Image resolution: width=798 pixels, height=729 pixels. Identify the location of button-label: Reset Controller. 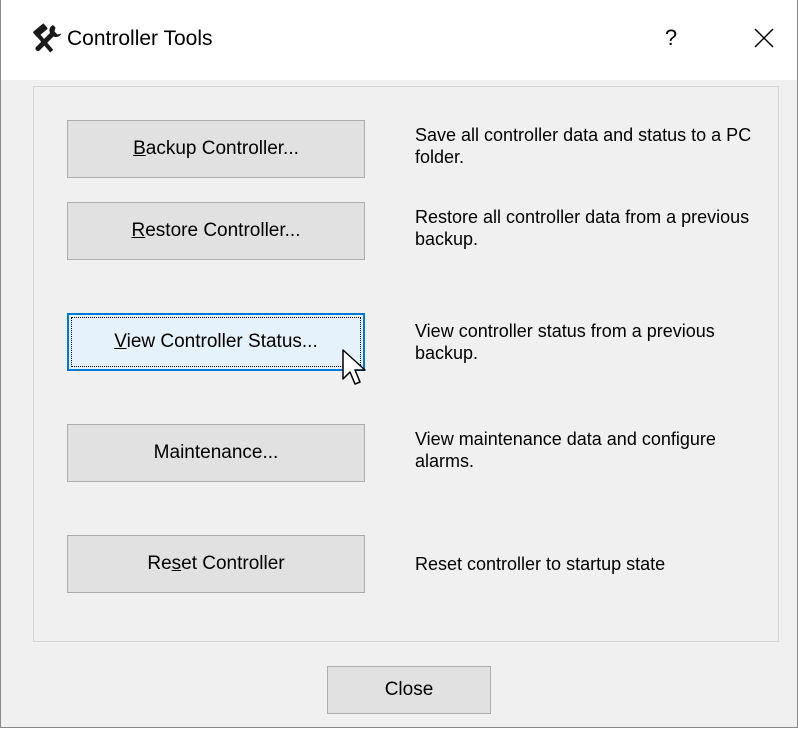
(216, 563).